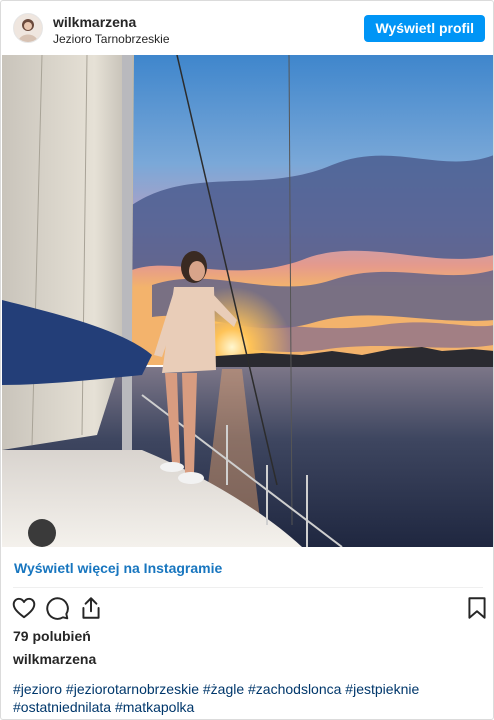  I want to click on avatar, so click(28, 28).